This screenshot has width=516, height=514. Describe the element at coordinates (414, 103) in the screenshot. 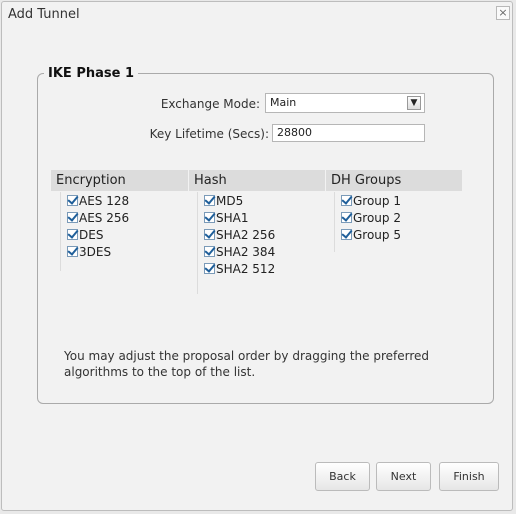

I see `chevron-down-icon: ▼` at that location.